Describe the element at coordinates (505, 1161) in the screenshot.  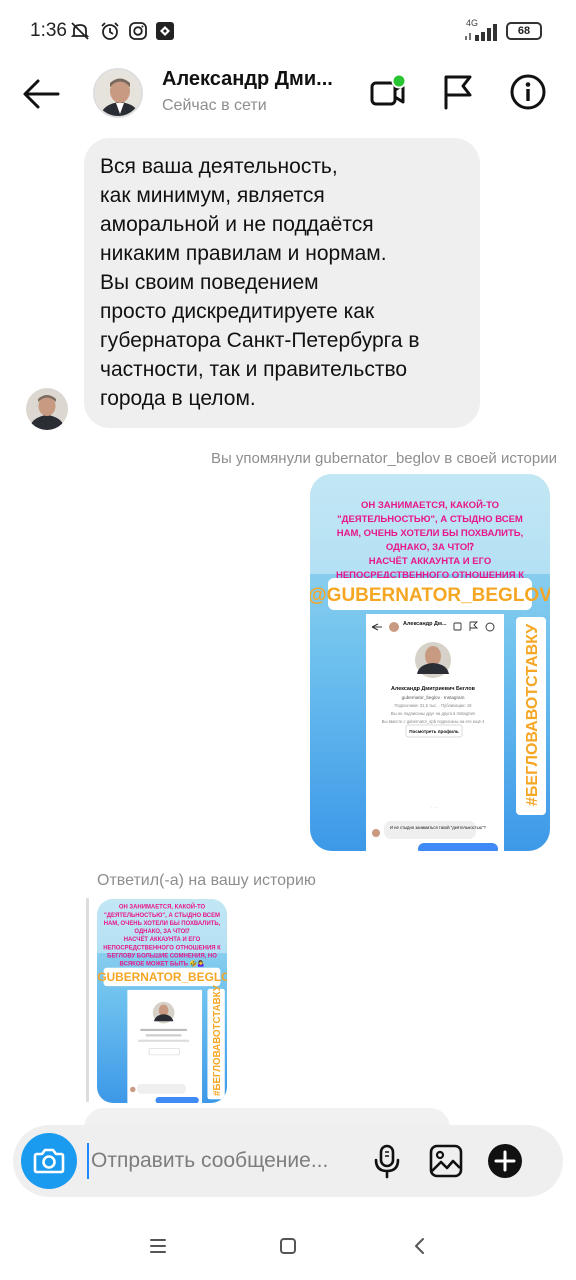
I see `add-icon` at that location.